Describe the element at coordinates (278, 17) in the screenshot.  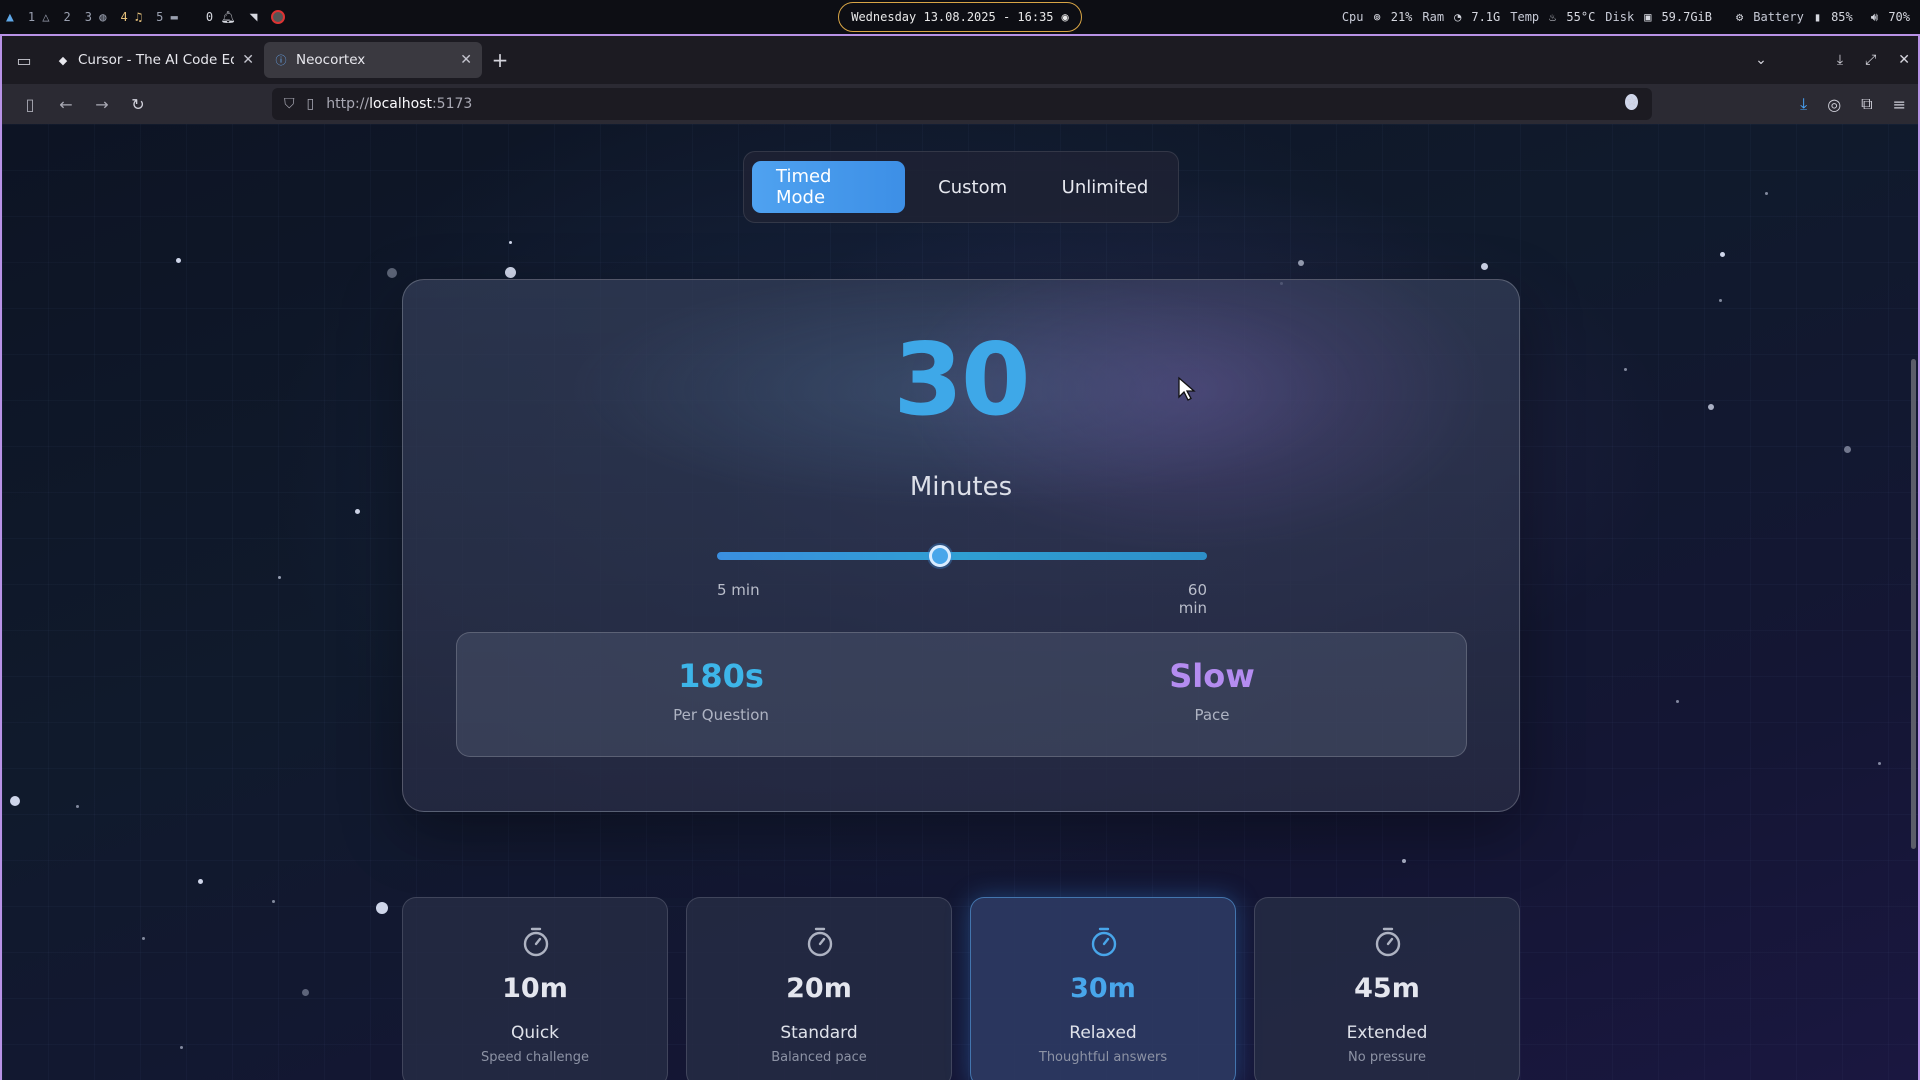
I see `vpn-icon` at that location.